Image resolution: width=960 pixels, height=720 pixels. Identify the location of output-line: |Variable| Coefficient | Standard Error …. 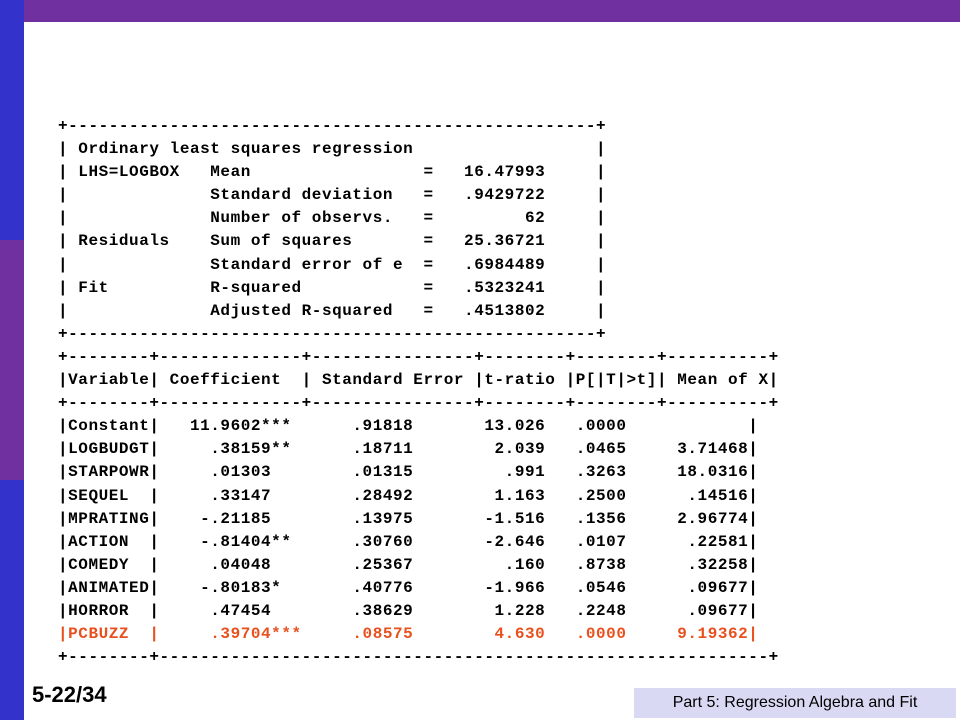
(418, 380).